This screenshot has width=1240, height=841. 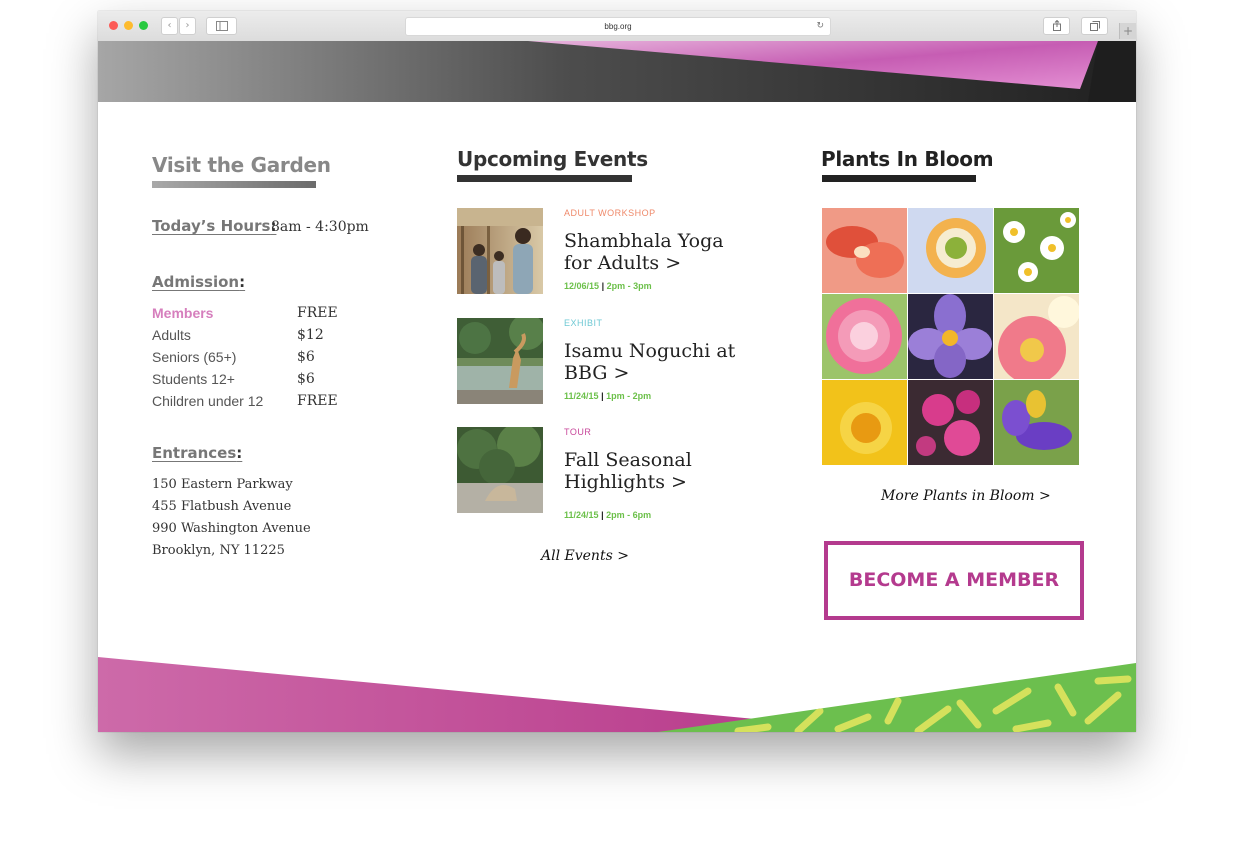 What do you see at coordinates (608, 515) in the screenshot?
I see `event-datetime: 11/24/15 | 2pm - 6pm` at bounding box center [608, 515].